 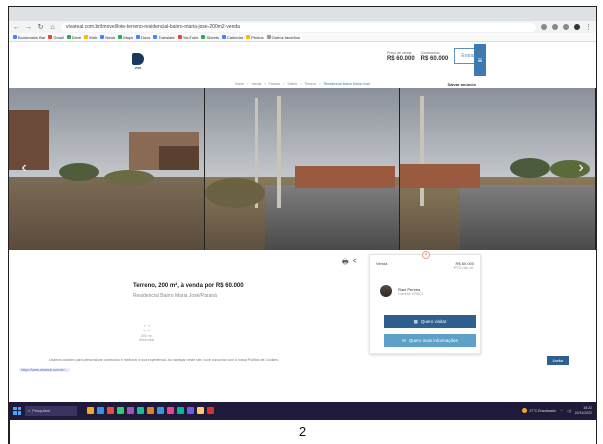 What do you see at coordinates (138, 58) in the screenshot?
I see `logo-mark-icon` at bounding box center [138, 58].